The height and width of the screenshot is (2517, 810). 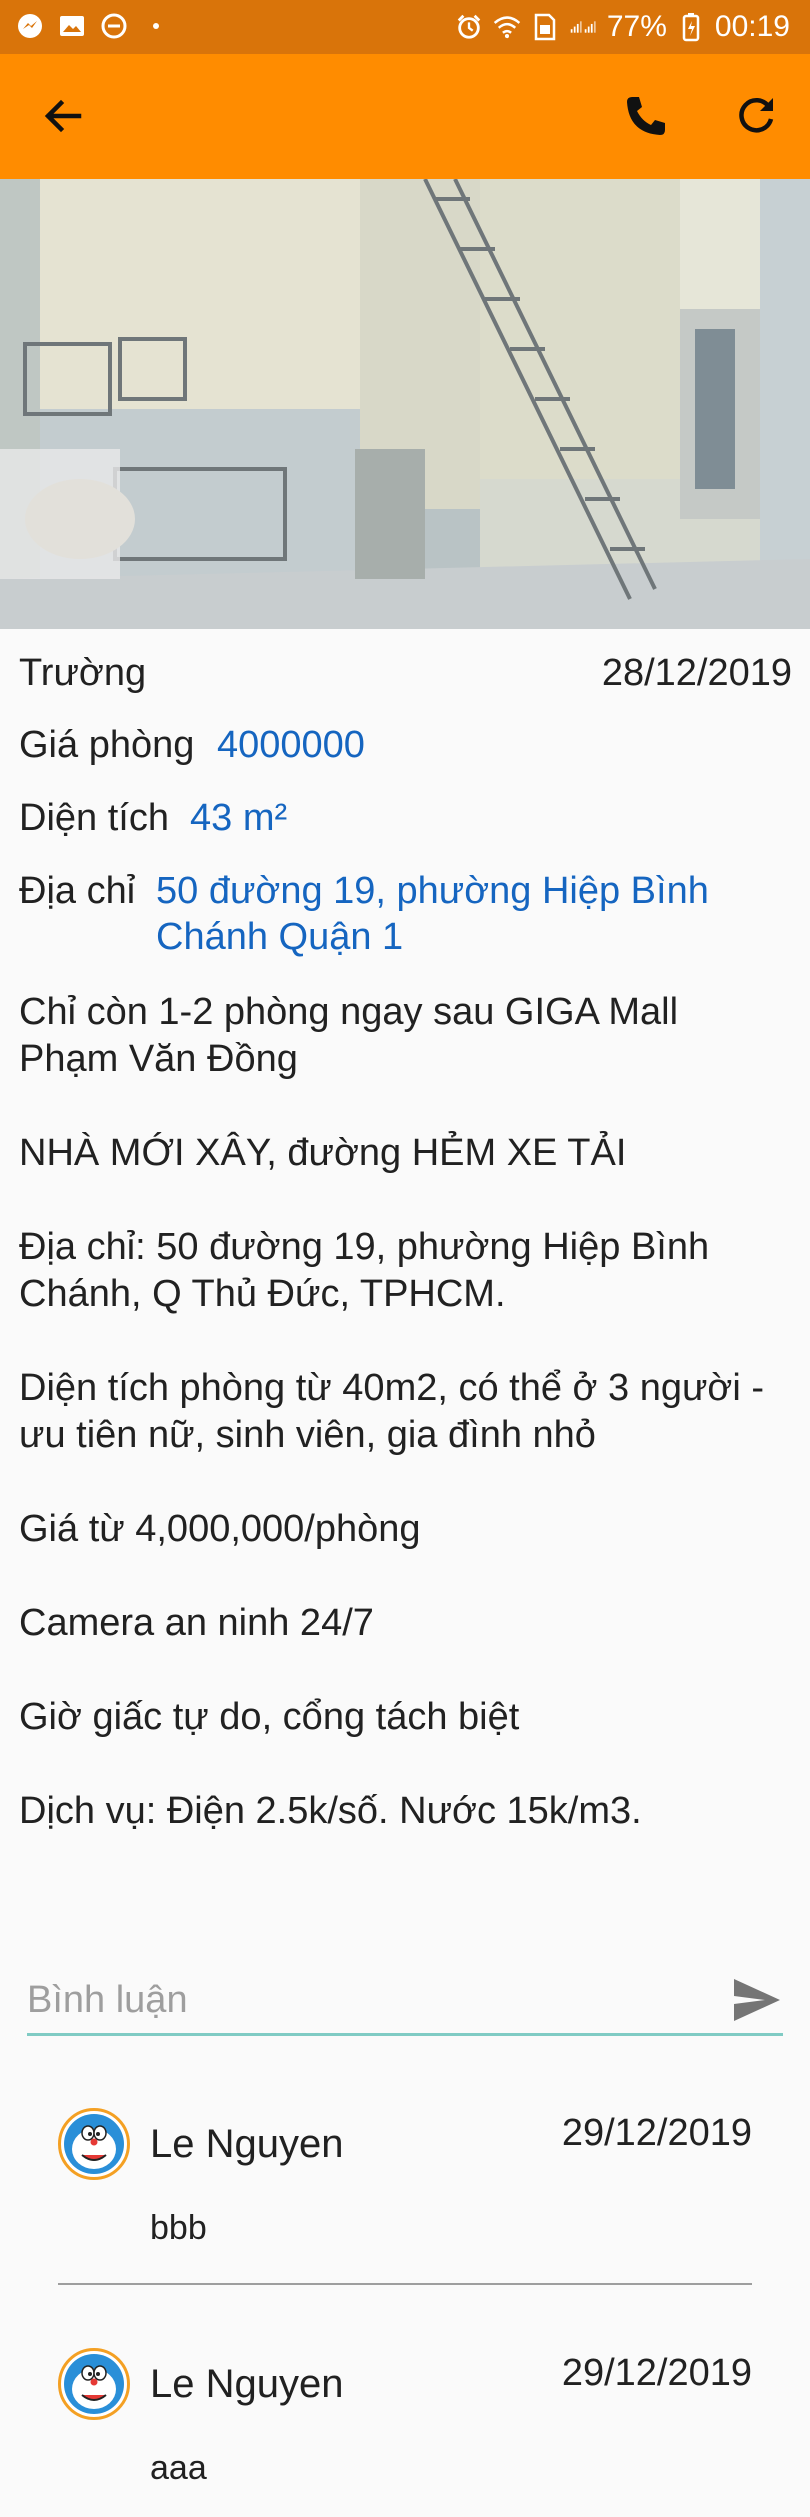 What do you see at coordinates (239, 818) in the screenshot?
I see `area-value: 43 m²` at bounding box center [239, 818].